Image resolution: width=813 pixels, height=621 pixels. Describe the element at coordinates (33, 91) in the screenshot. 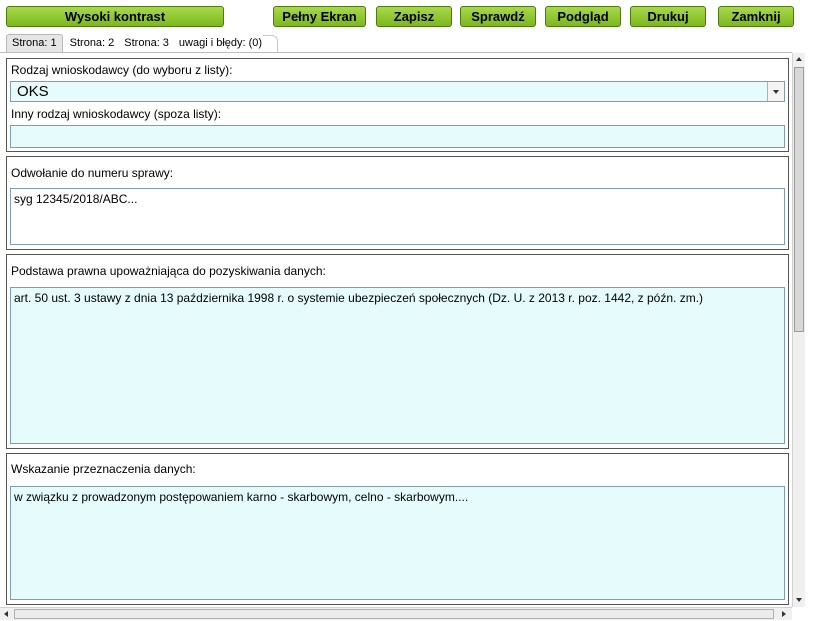

I see `applicant-type-value: OKS` at that location.